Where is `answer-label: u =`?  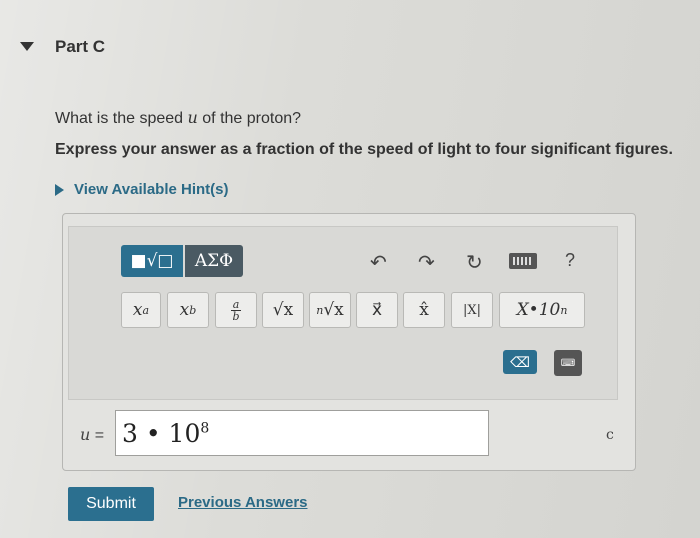
answer-label: u = is located at coordinates (92, 434).